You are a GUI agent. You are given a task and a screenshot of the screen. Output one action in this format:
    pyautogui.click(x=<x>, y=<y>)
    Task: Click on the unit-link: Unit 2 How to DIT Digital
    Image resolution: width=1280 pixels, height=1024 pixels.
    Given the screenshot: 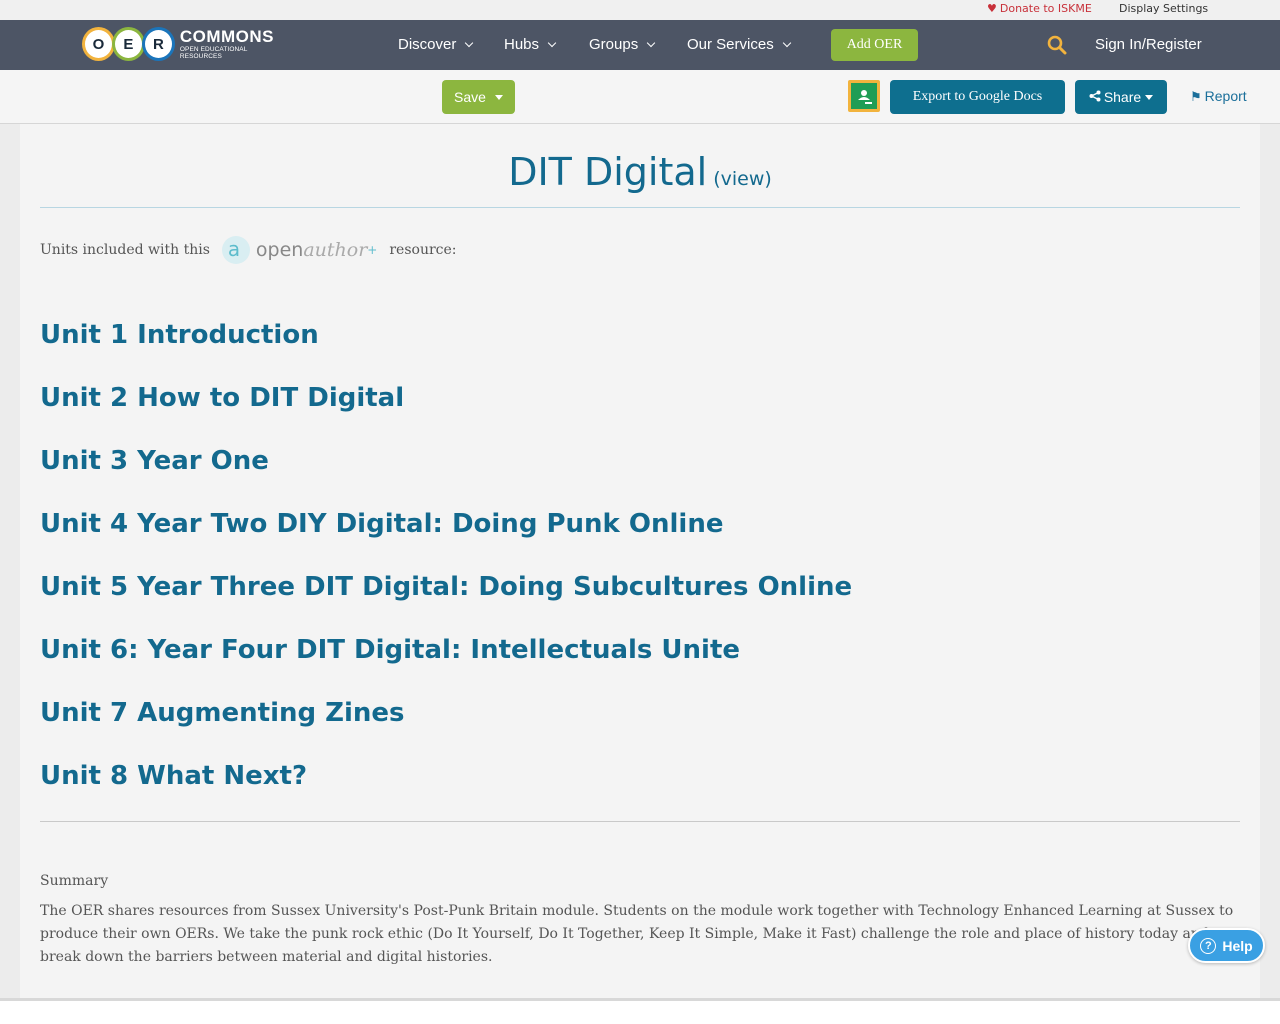 What is the action you would take?
    pyautogui.click(x=446, y=410)
    